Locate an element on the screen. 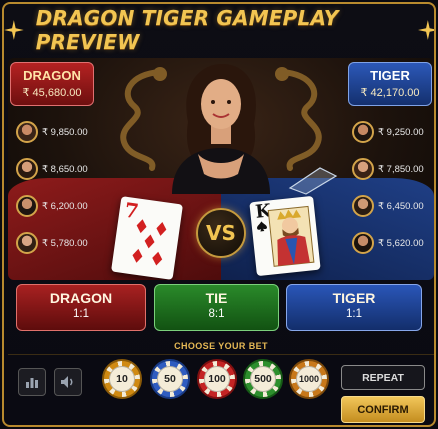  player-row: ₹ 5,780.00 is located at coordinates (52, 243).